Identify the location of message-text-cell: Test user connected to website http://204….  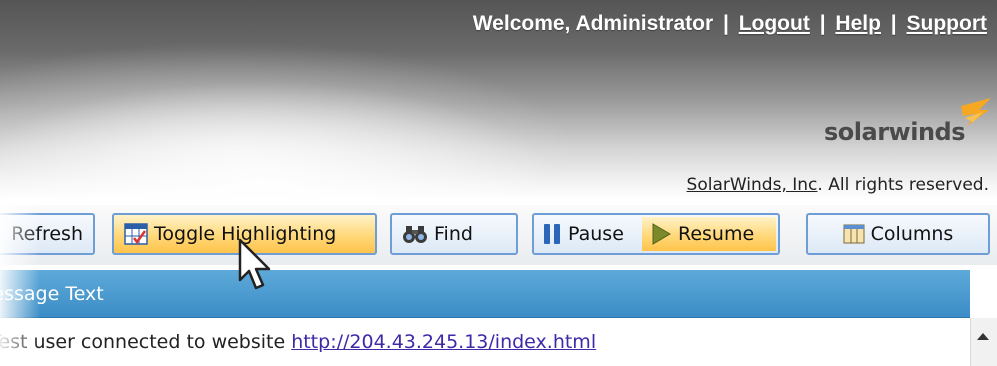
(298, 342).